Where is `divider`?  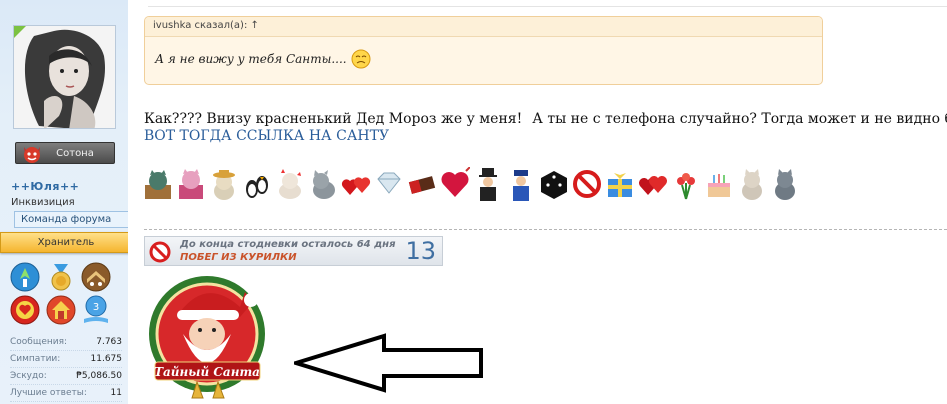 divider is located at coordinates (547, 6).